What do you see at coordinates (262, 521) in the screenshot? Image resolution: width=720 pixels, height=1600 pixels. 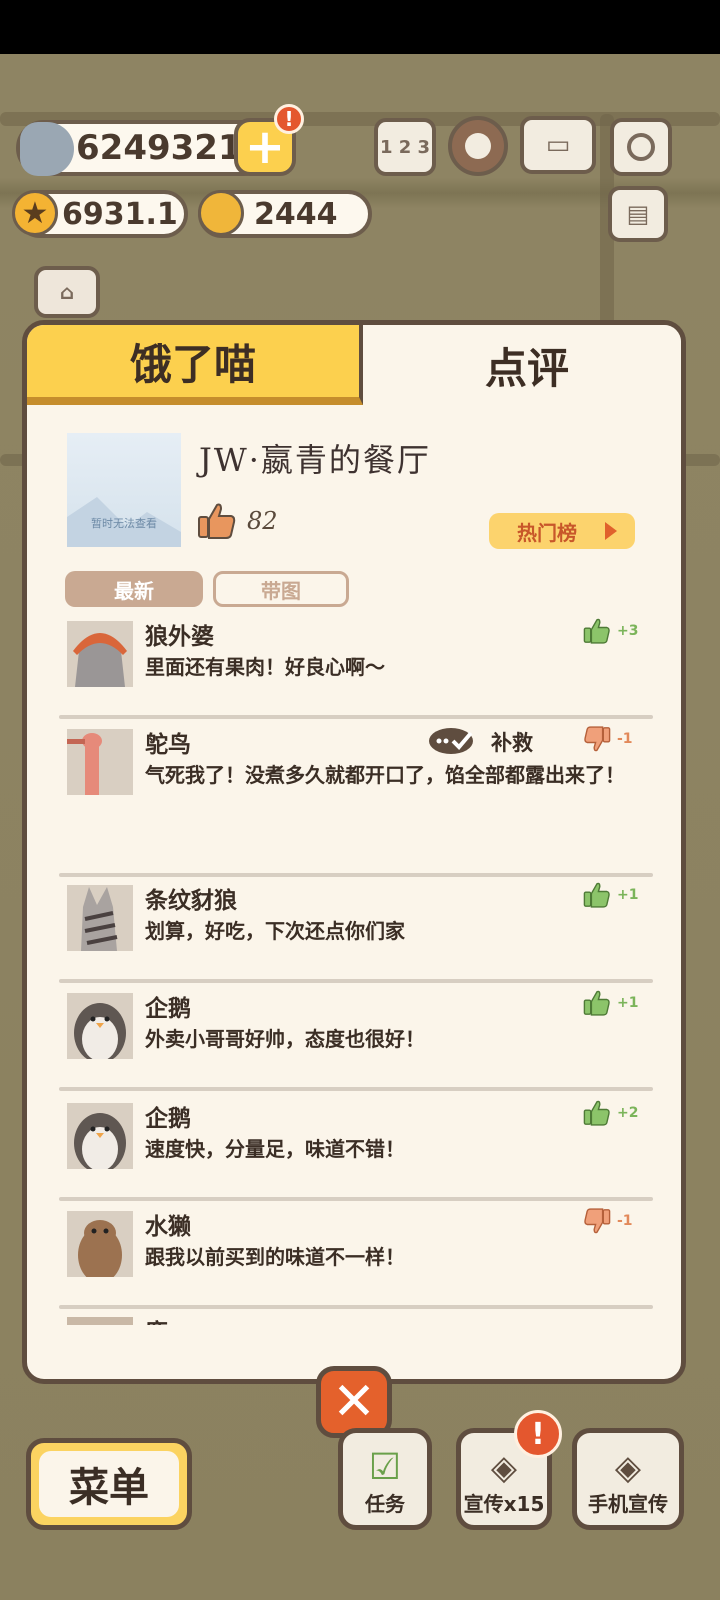 I see `likes-number: 82` at bounding box center [262, 521].